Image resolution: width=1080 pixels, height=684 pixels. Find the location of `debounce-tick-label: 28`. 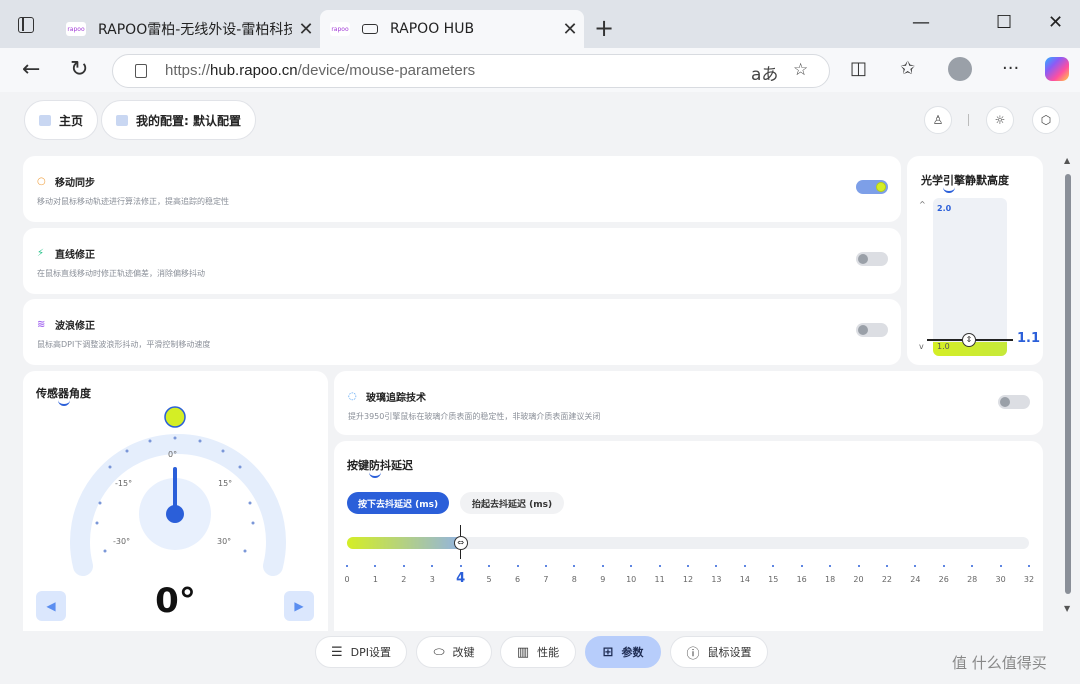

debounce-tick-label: 28 is located at coordinates (972, 579).